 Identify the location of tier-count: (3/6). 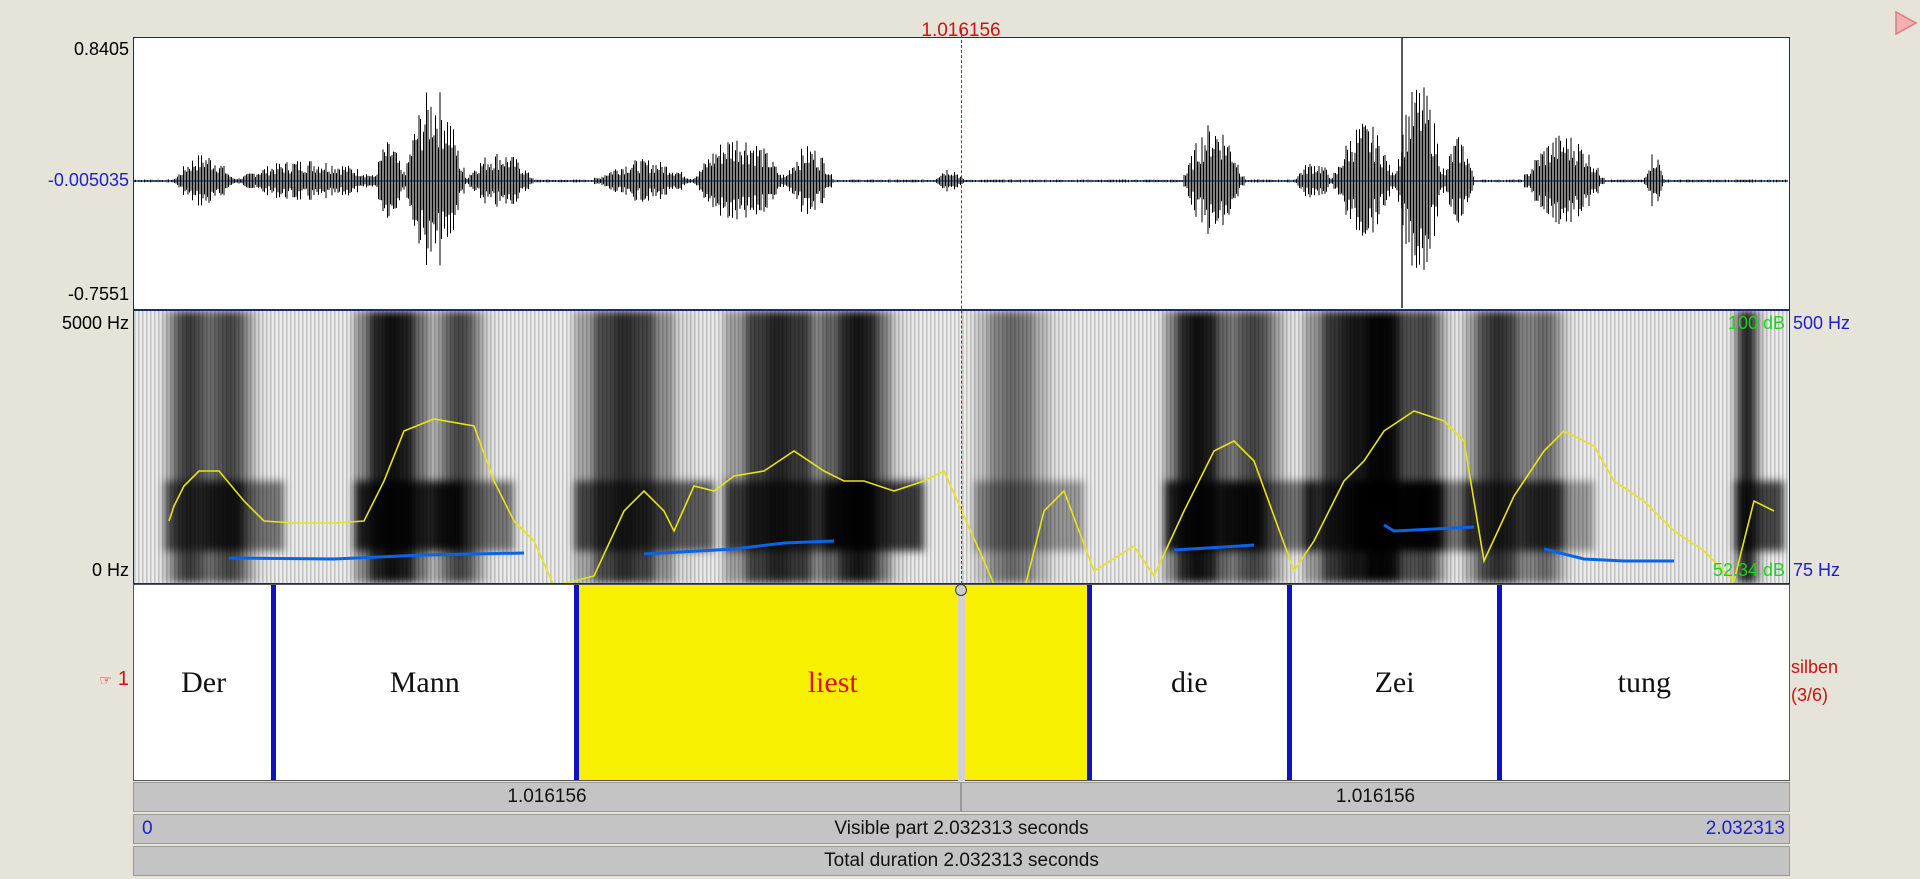
(1810, 695).